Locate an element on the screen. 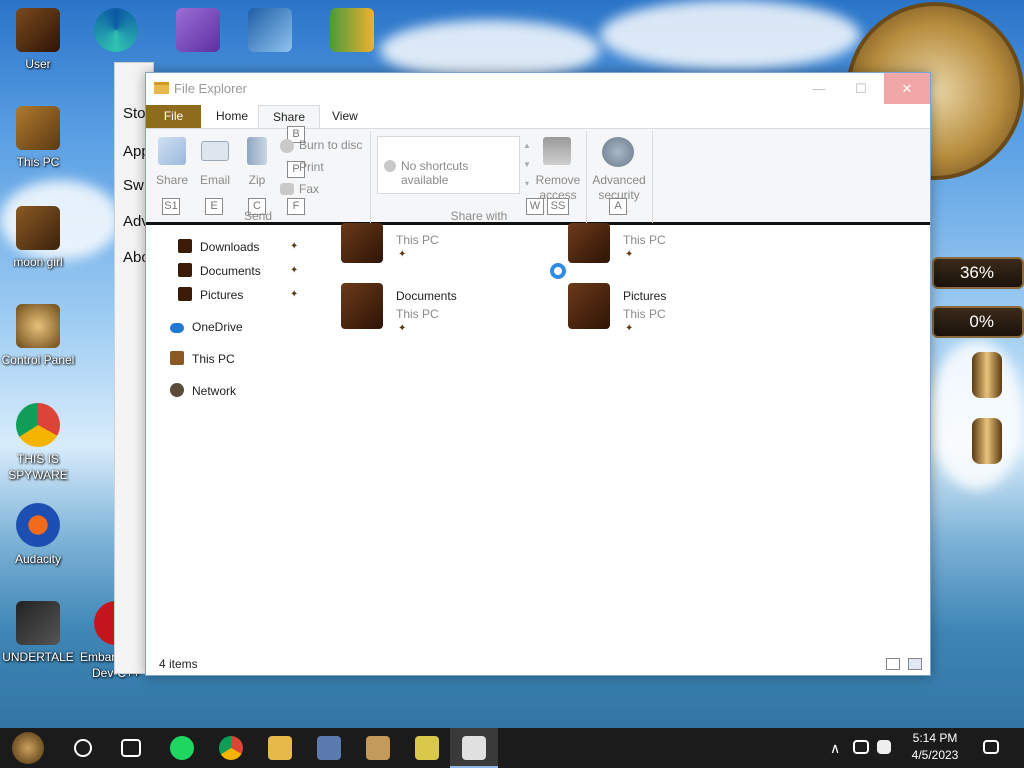  remove-access-icon is located at coordinates (557, 151).